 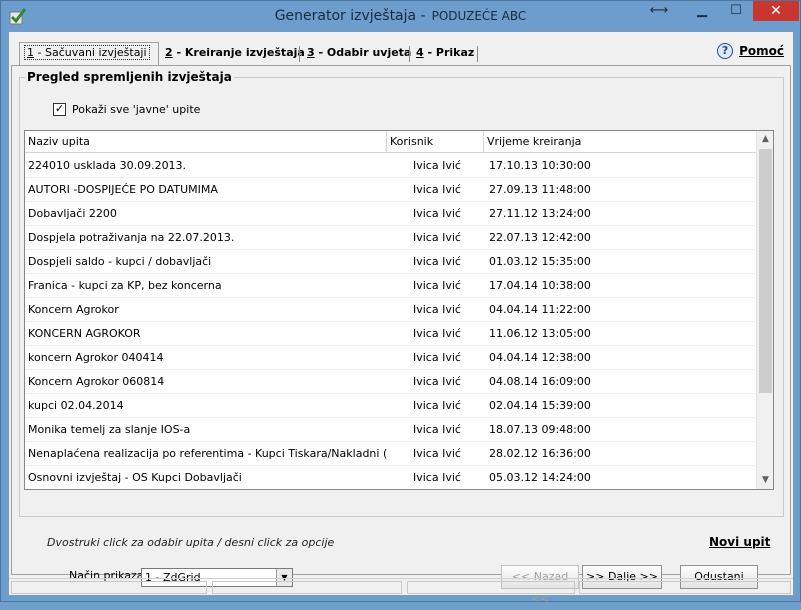 What do you see at coordinates (109, 429) in the screenshot?
I see `cell-query-name: Monika temelj za slanje IOS-a` at bounding box center [109, 429].